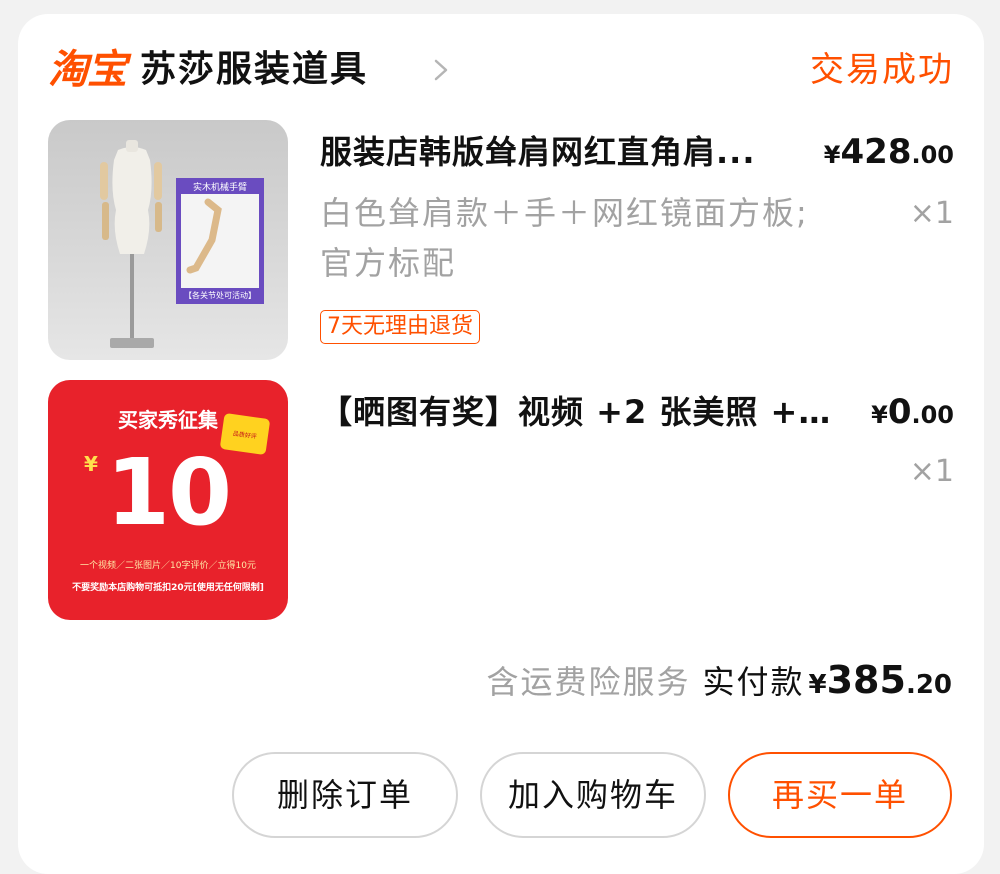 The height and width of the screenshot is (874, 1000). I want to click on total-symbol: ¥, so click(817, 685).